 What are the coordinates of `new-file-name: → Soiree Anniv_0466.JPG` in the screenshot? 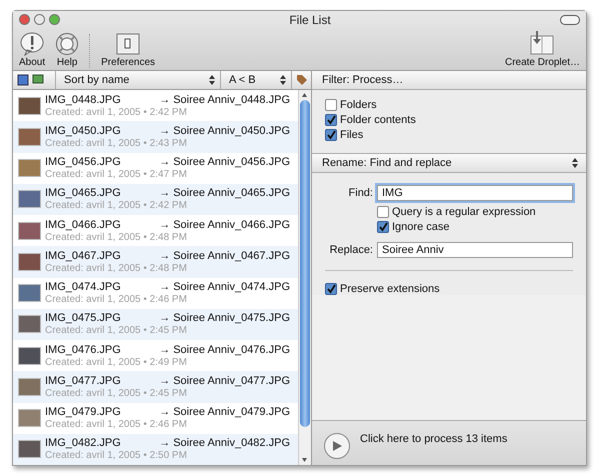 It's located at (224, 224).